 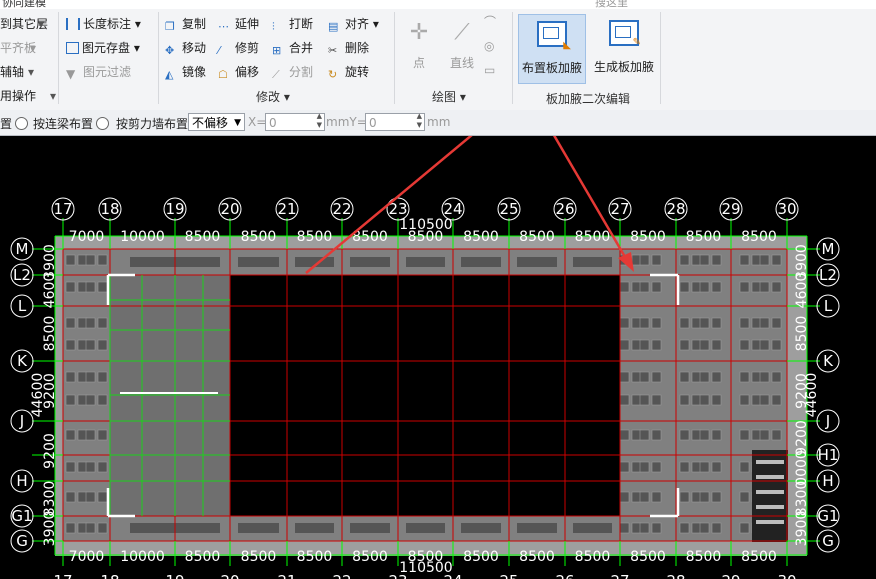 I want to click on copy-button: ❐ 复制, so click(x=186, y=24).